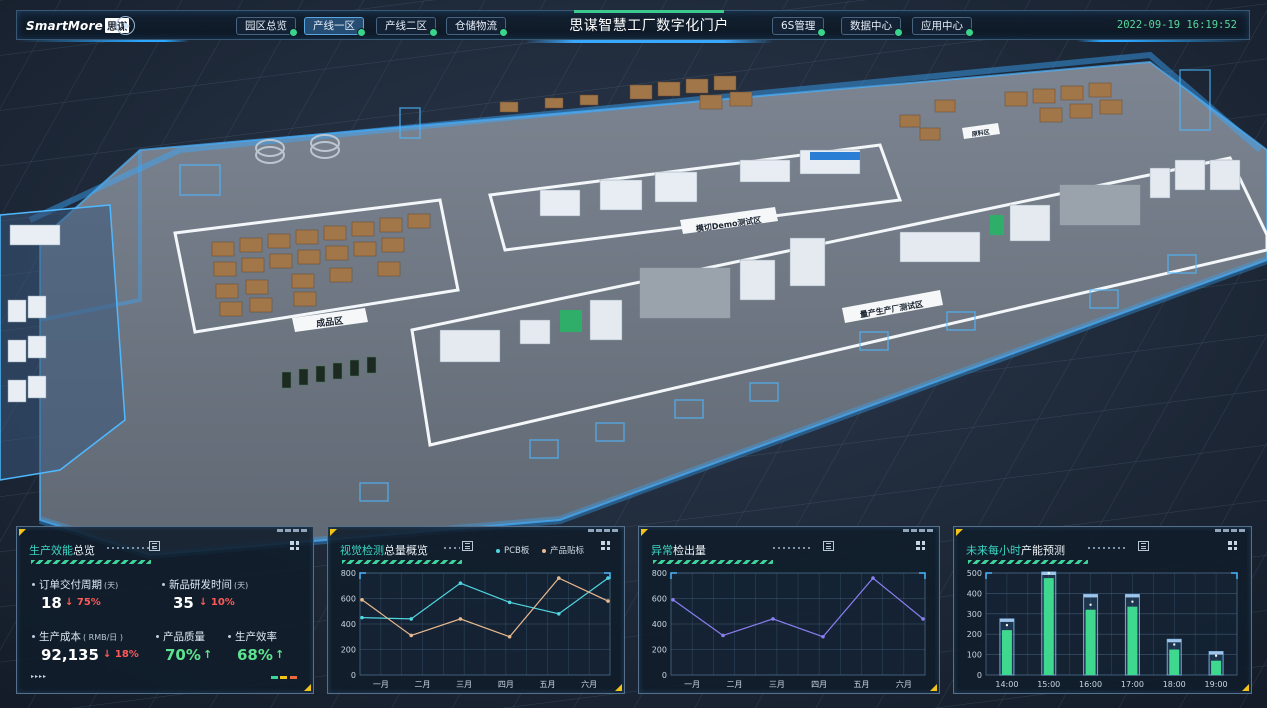  Describe the element at coordinates (267, 27) in the screenshot. I see `tab-park-overview: 园区总览` at that location.